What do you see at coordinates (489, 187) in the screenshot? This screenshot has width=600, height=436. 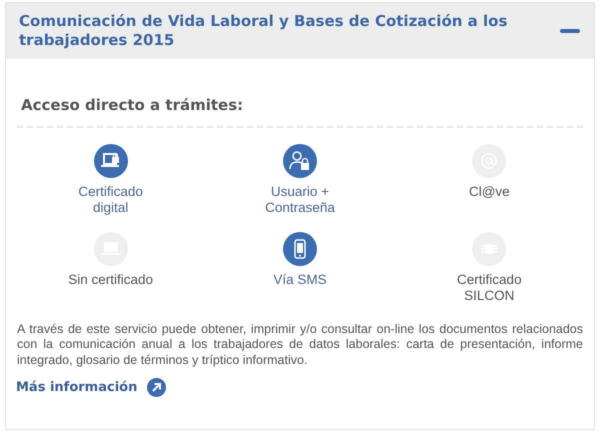 I see `access-option: Cl@ve` at bounding box center [489, 187].